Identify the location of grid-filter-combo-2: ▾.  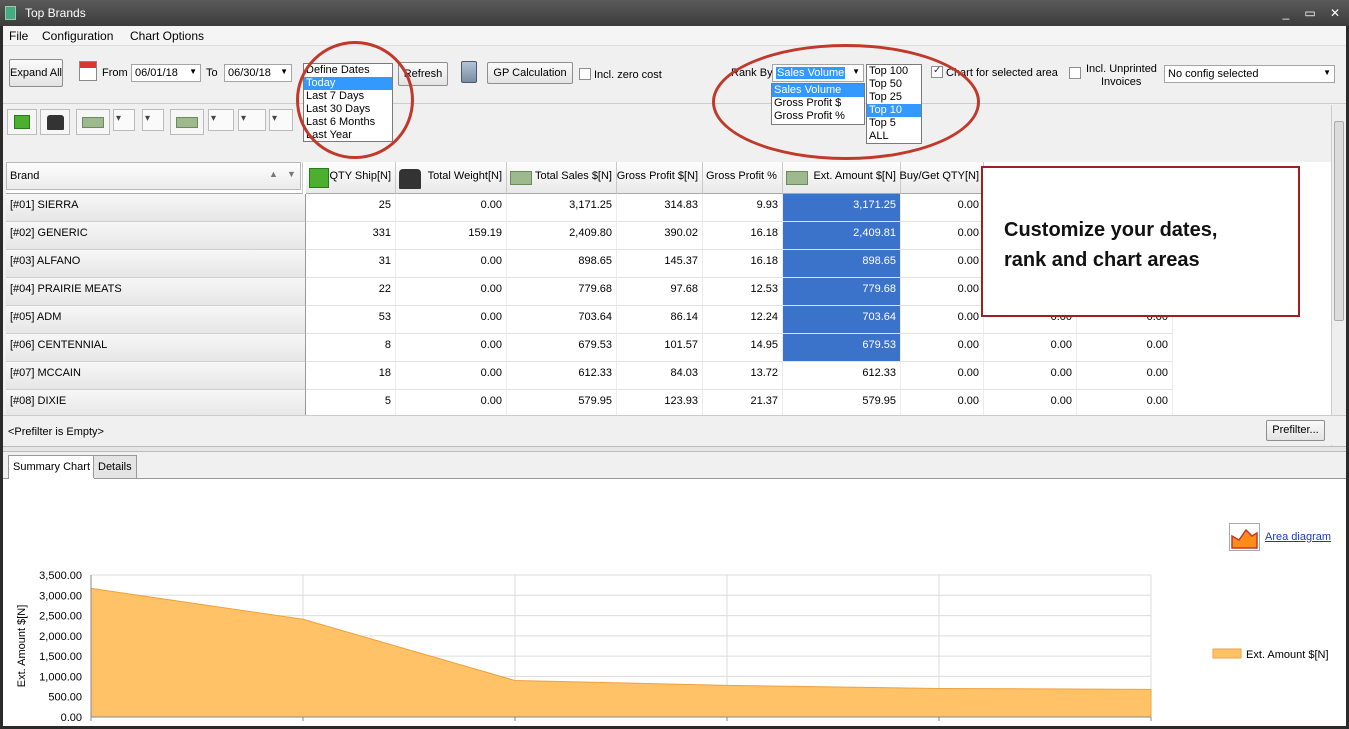
(153, 120).